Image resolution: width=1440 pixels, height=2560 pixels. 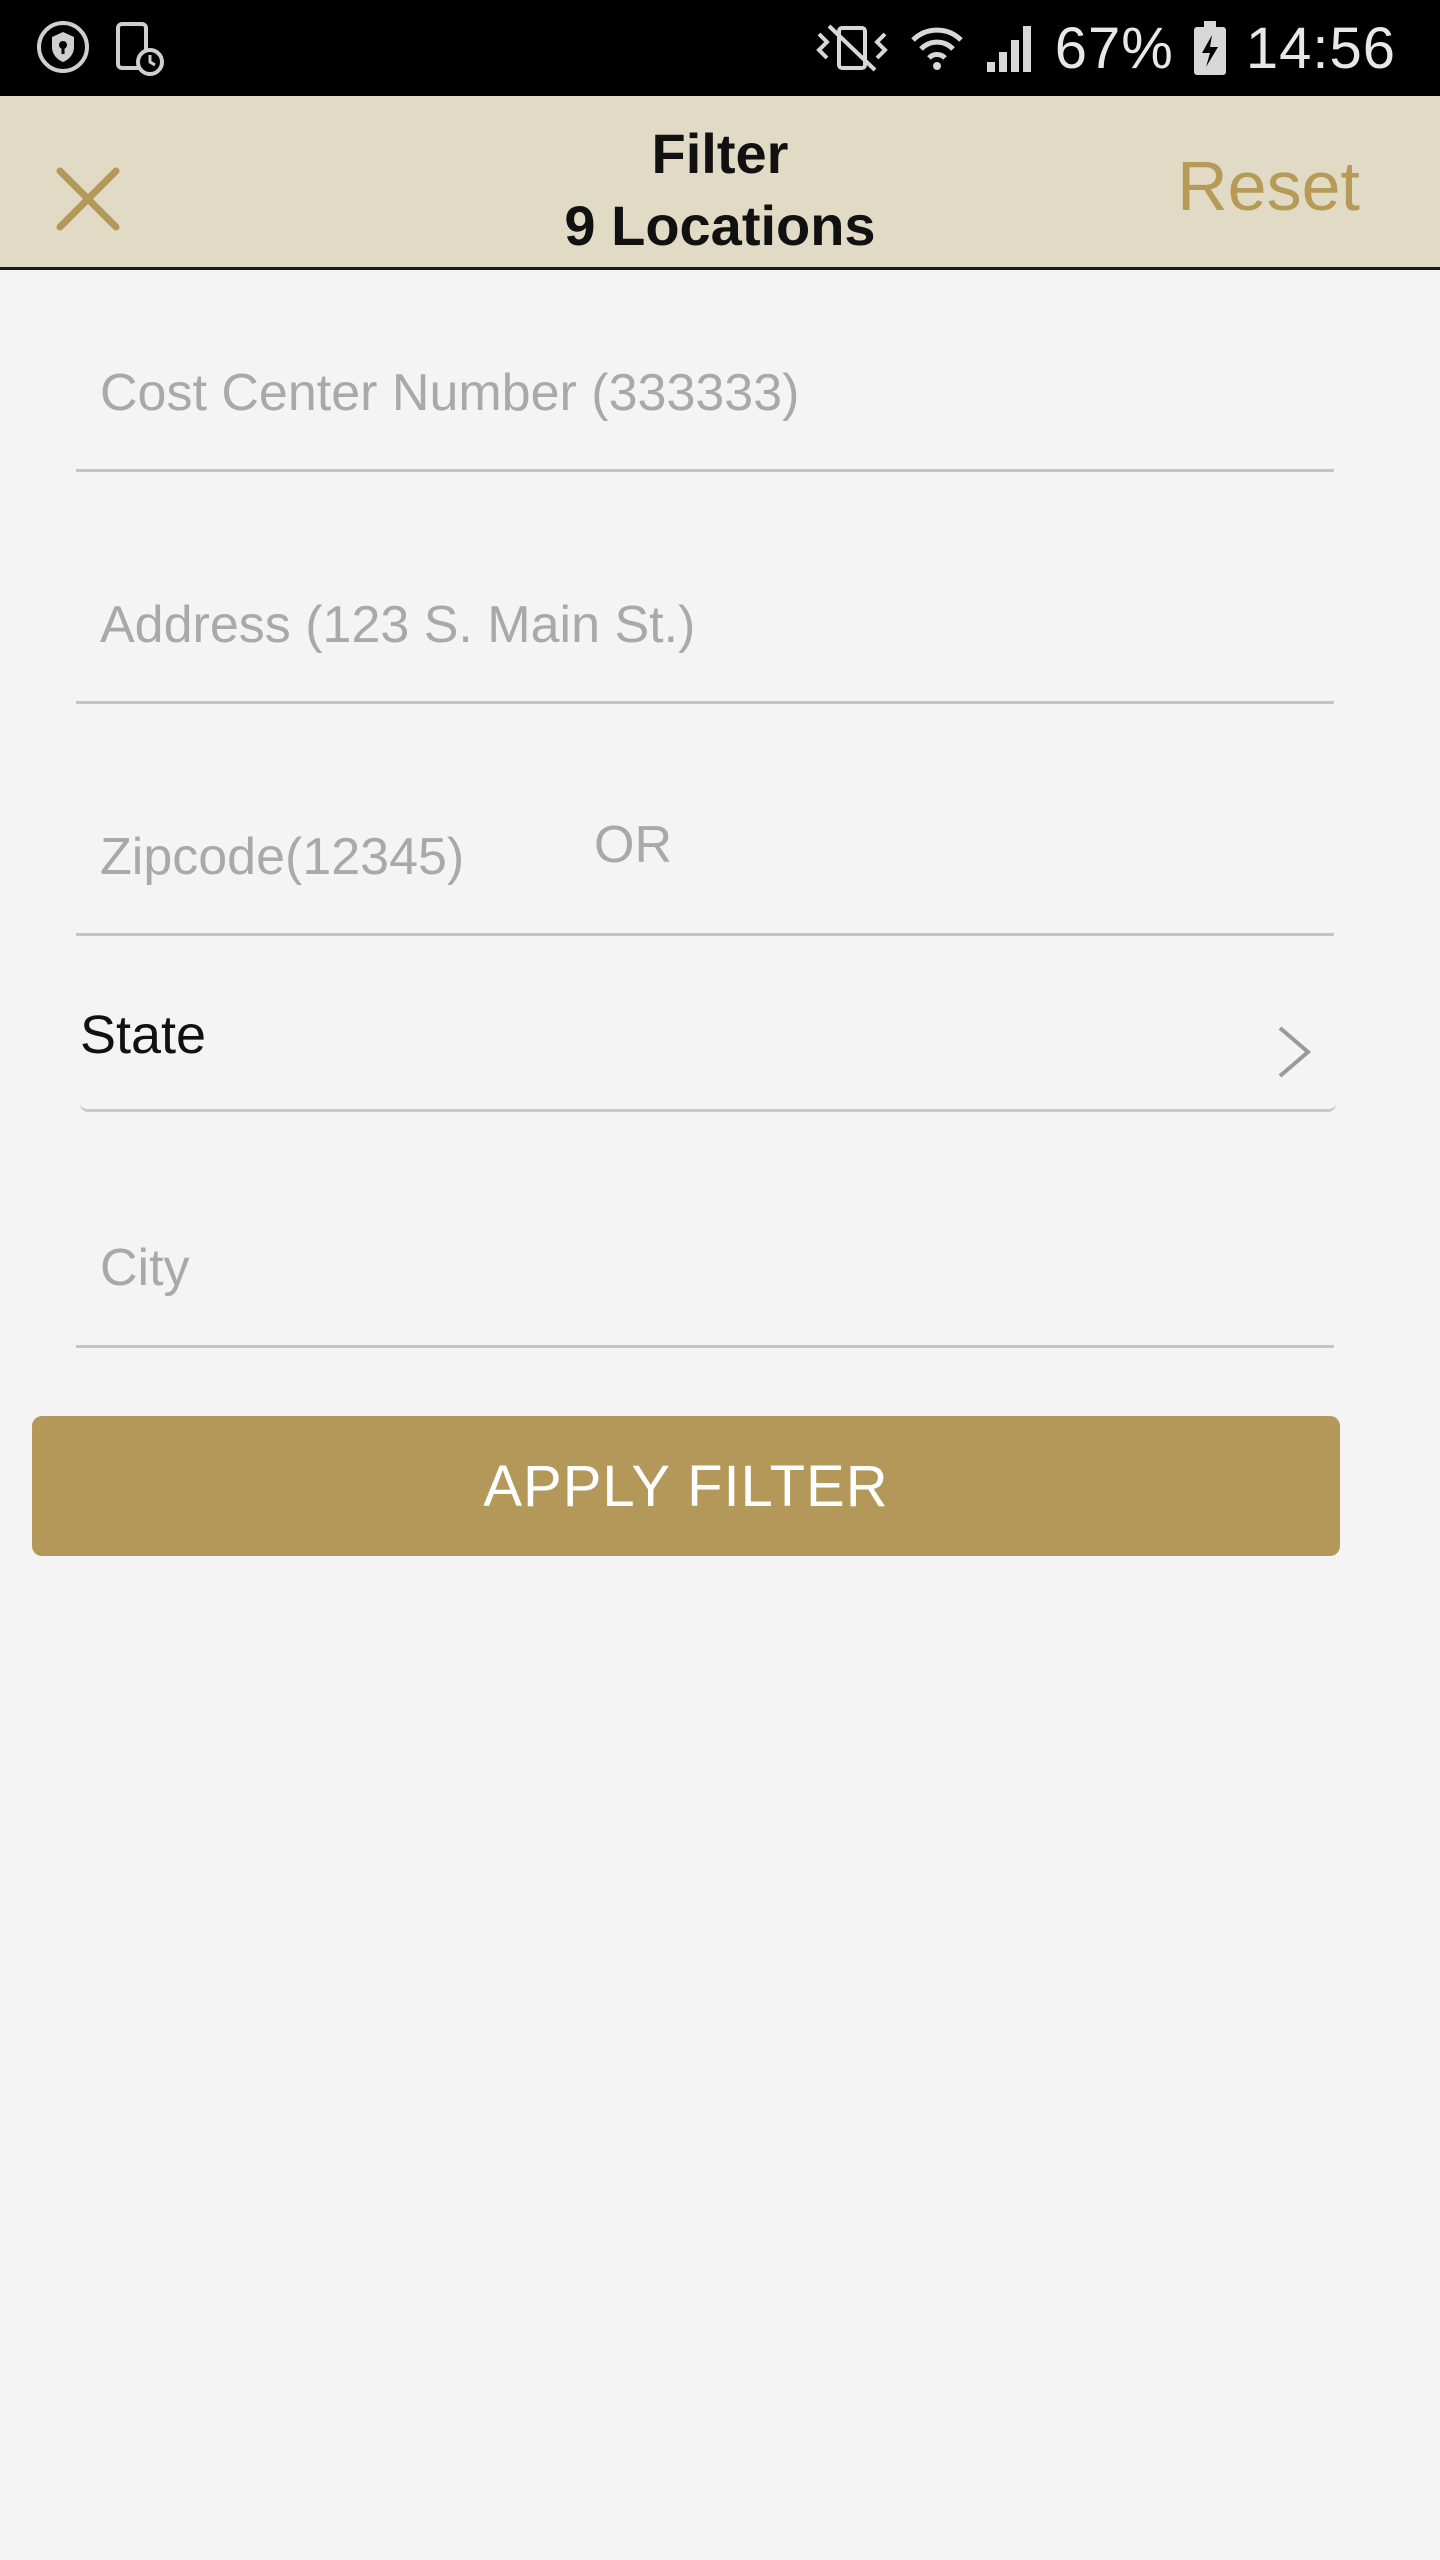 I want to click on filter-header: Filter 9 Locations Reset, so click(x=720, y=183).